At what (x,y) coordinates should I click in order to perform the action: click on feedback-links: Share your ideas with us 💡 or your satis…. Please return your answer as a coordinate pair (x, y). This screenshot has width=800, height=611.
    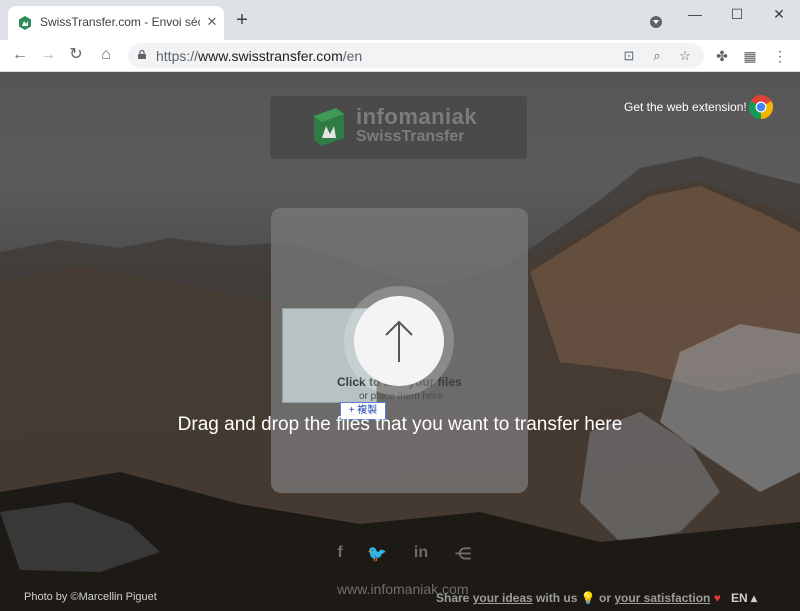
    Looking at the image, I should click on (578, 598).